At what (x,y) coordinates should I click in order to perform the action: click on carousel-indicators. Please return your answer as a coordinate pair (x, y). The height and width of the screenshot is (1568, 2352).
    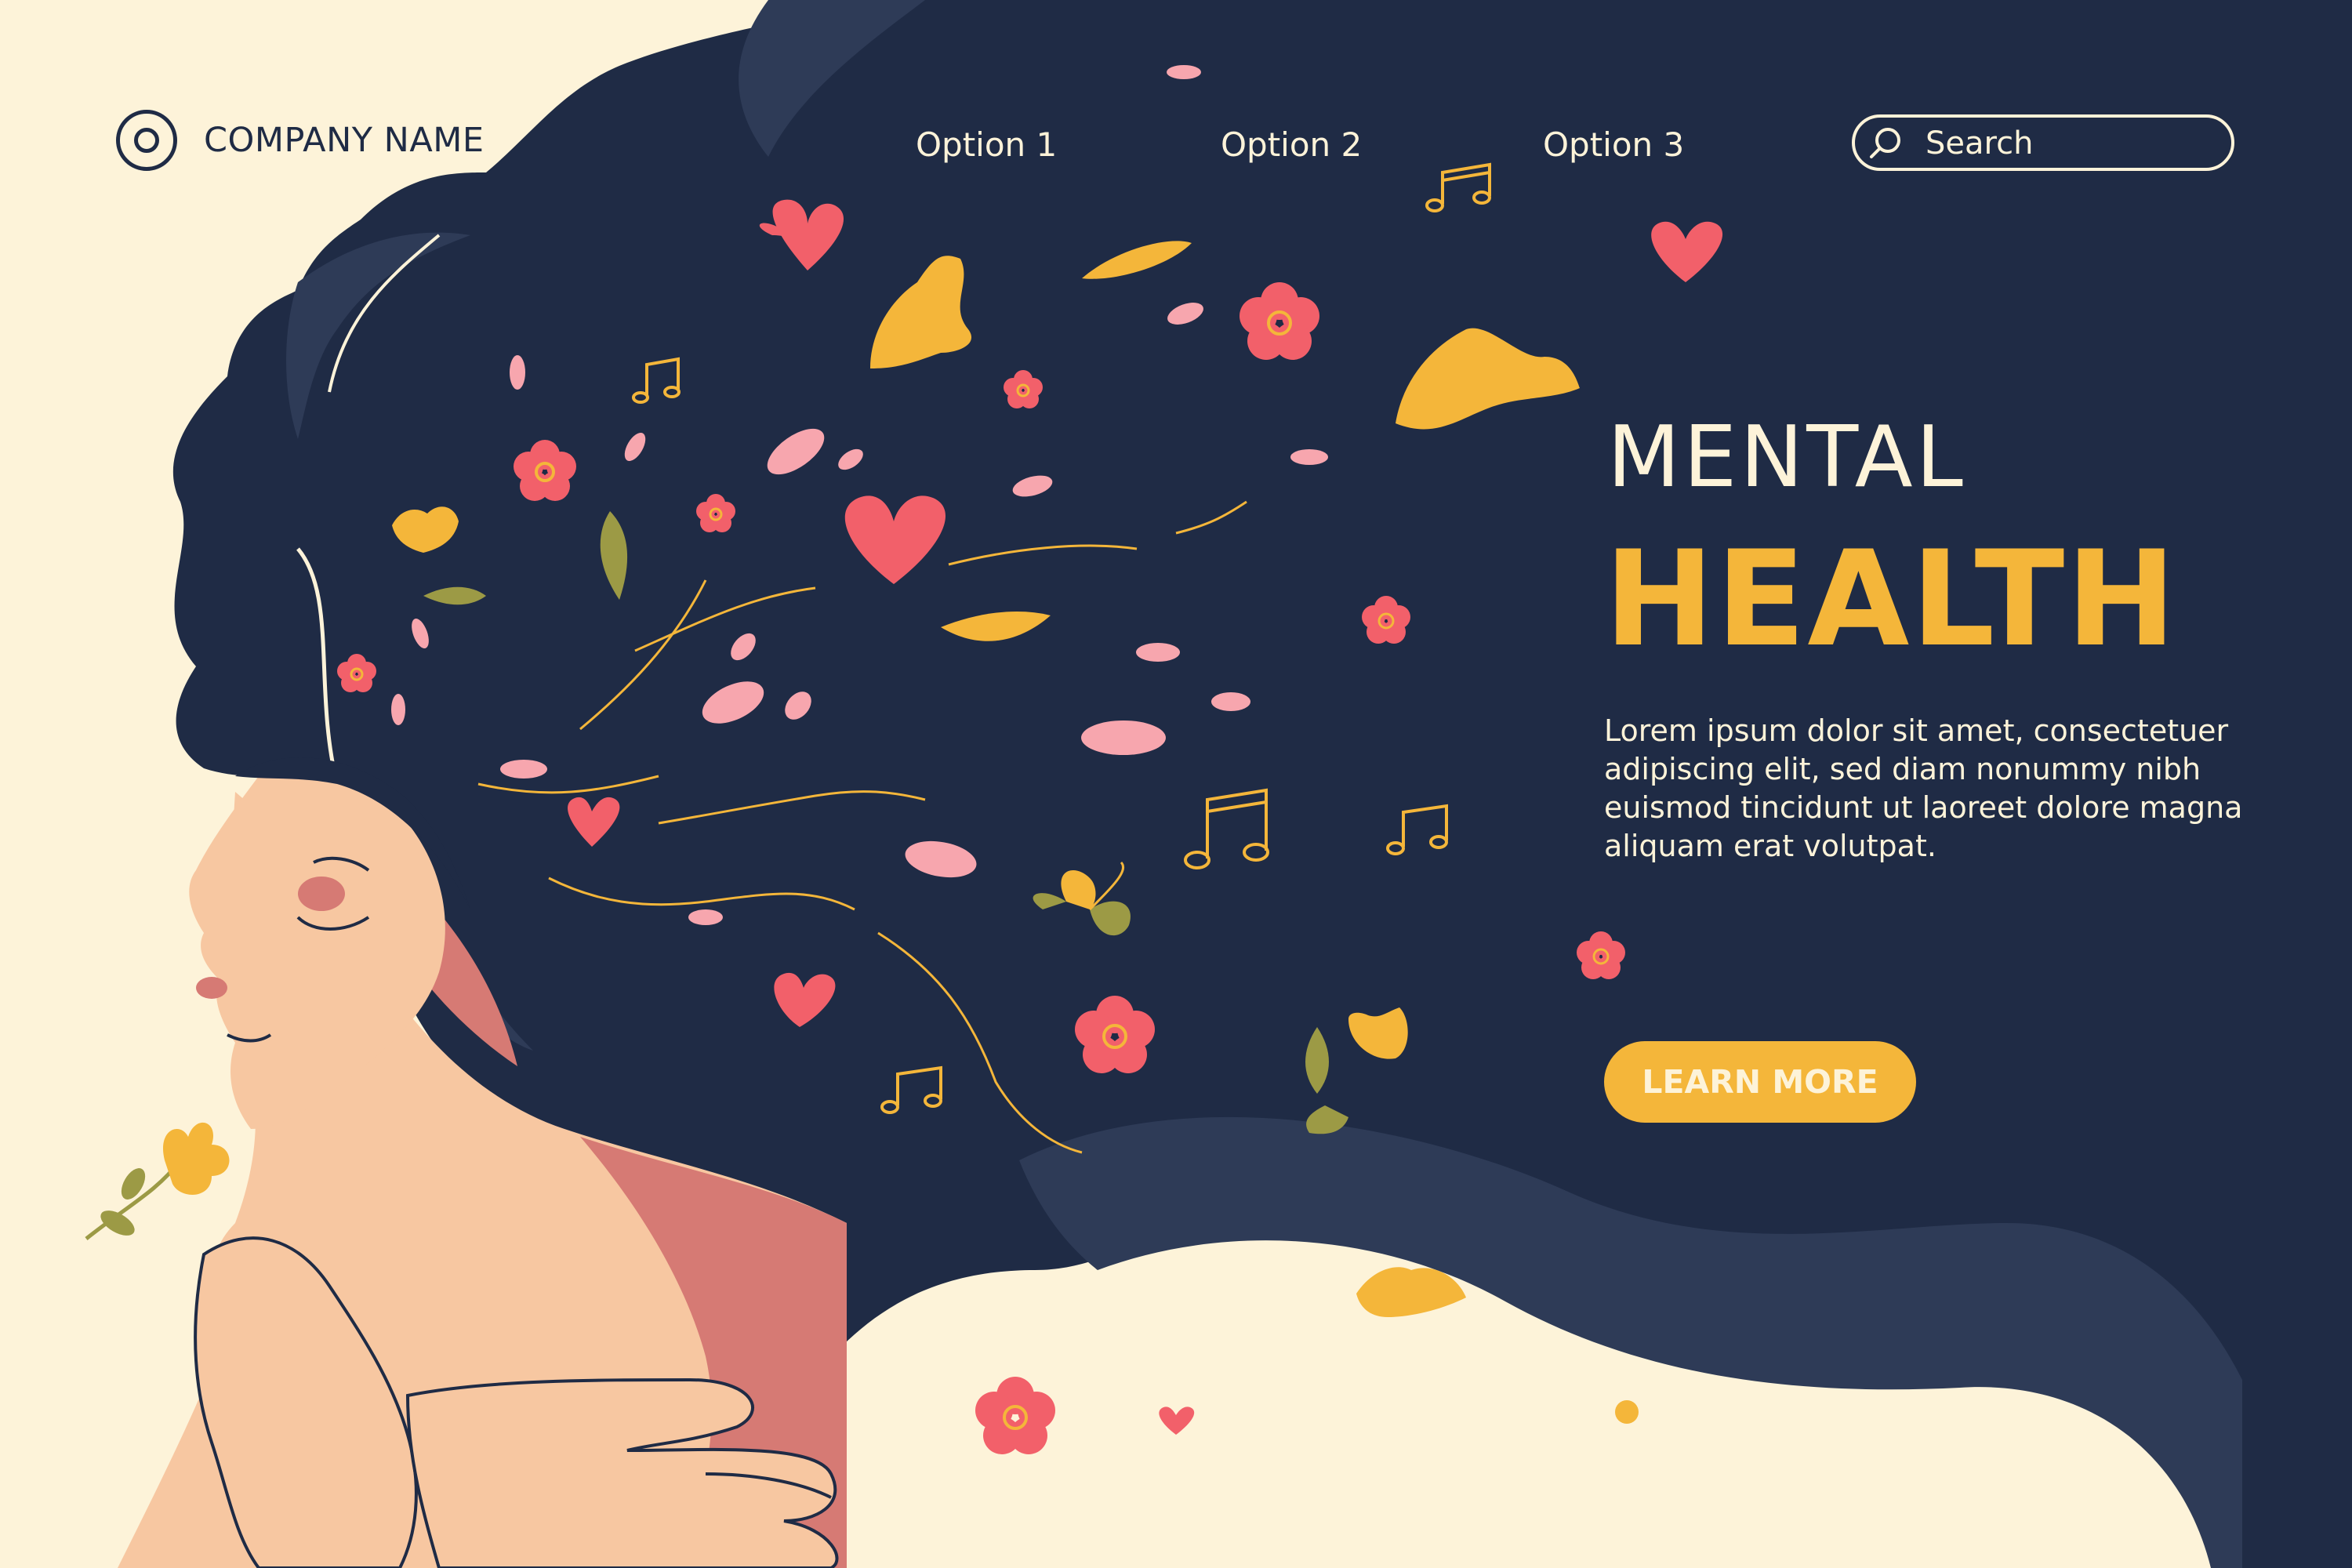
    Looking at the image, I should click on (1713, 1412).